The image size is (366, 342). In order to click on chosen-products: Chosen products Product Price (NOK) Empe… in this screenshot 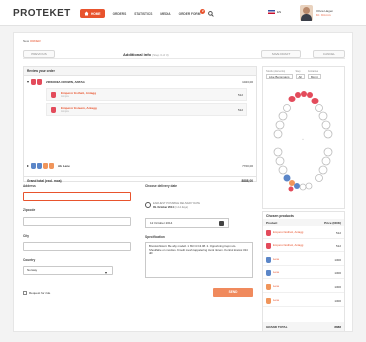, I will do `click(303, 271)`.